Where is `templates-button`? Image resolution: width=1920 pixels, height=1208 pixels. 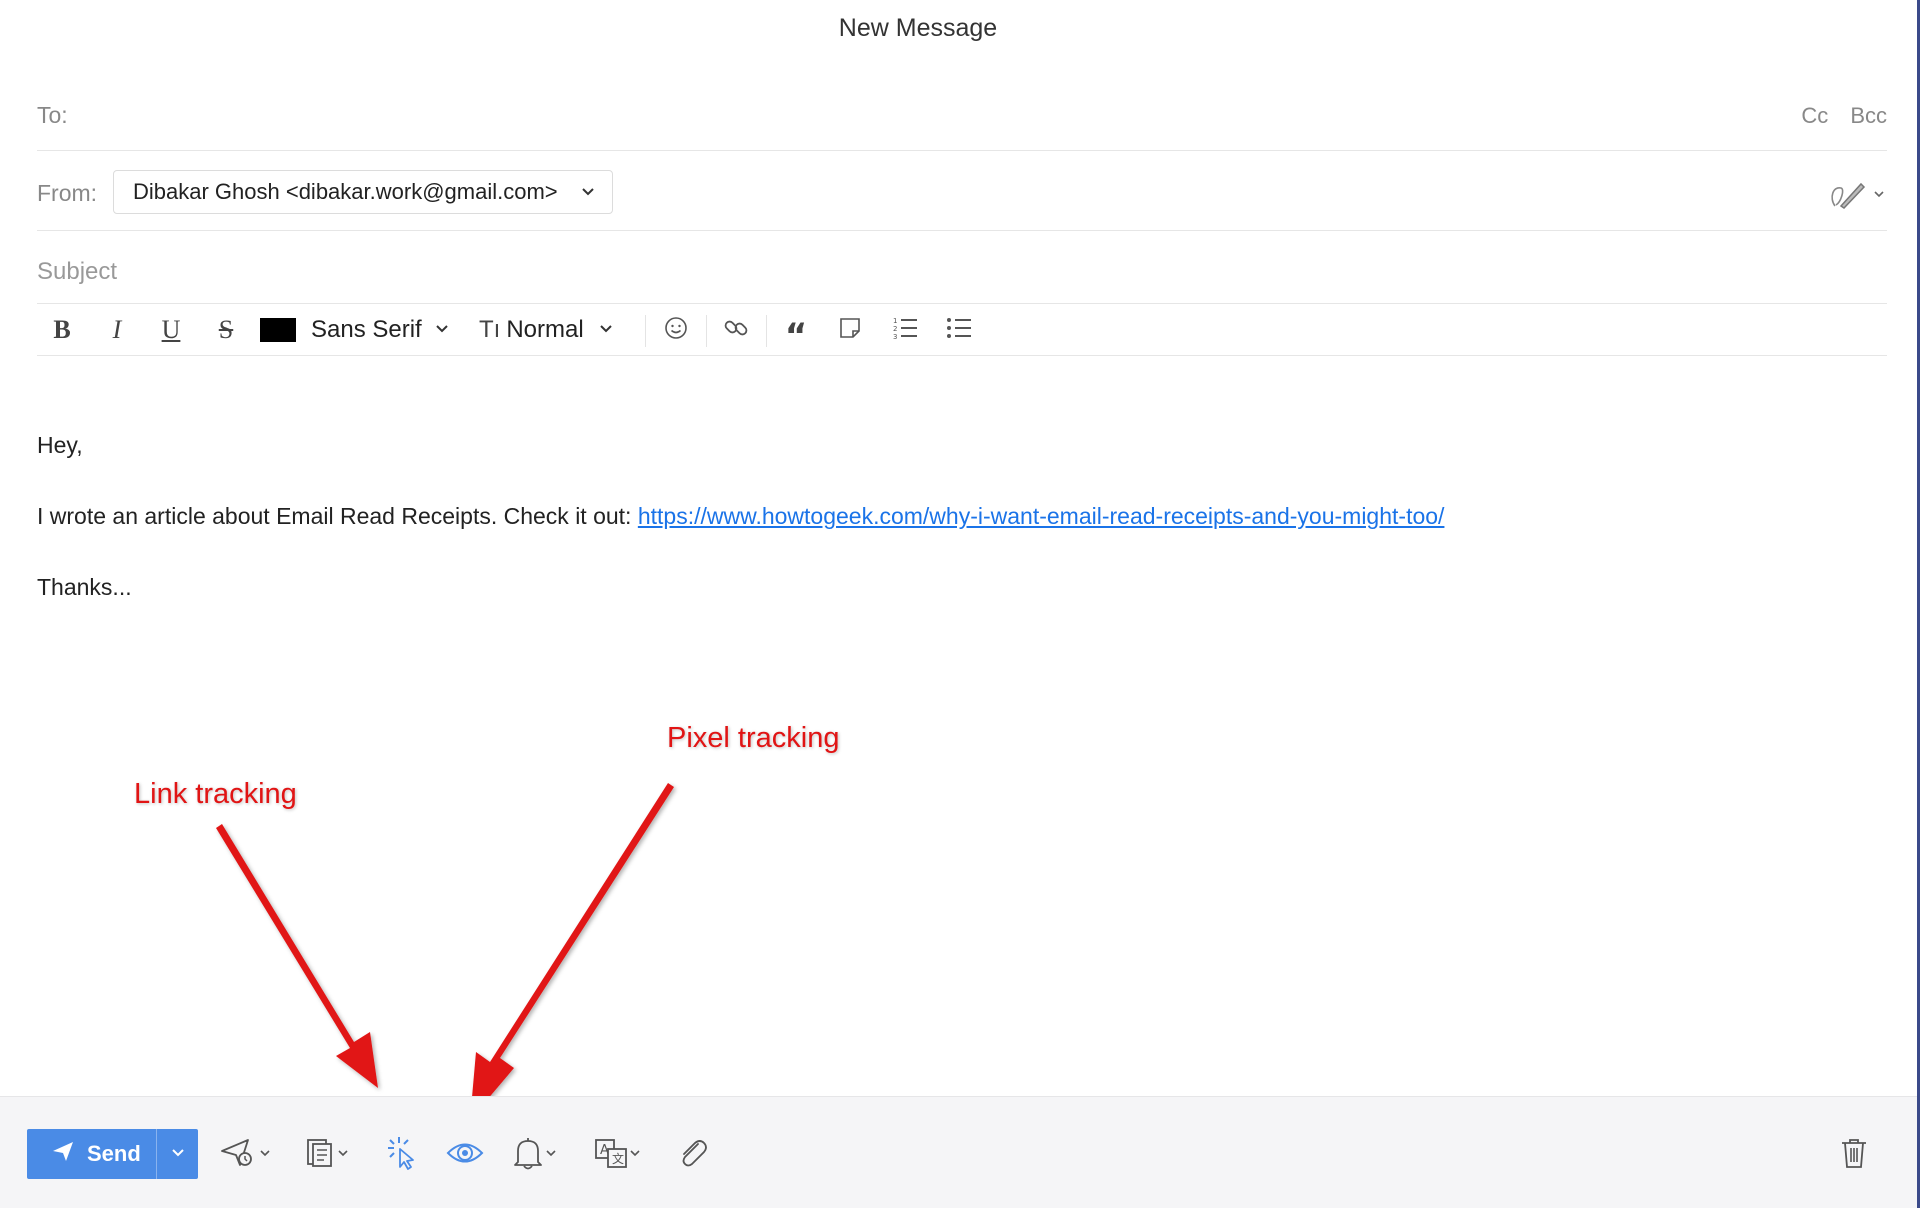
templates-button is located at coordinates (327, 1155).